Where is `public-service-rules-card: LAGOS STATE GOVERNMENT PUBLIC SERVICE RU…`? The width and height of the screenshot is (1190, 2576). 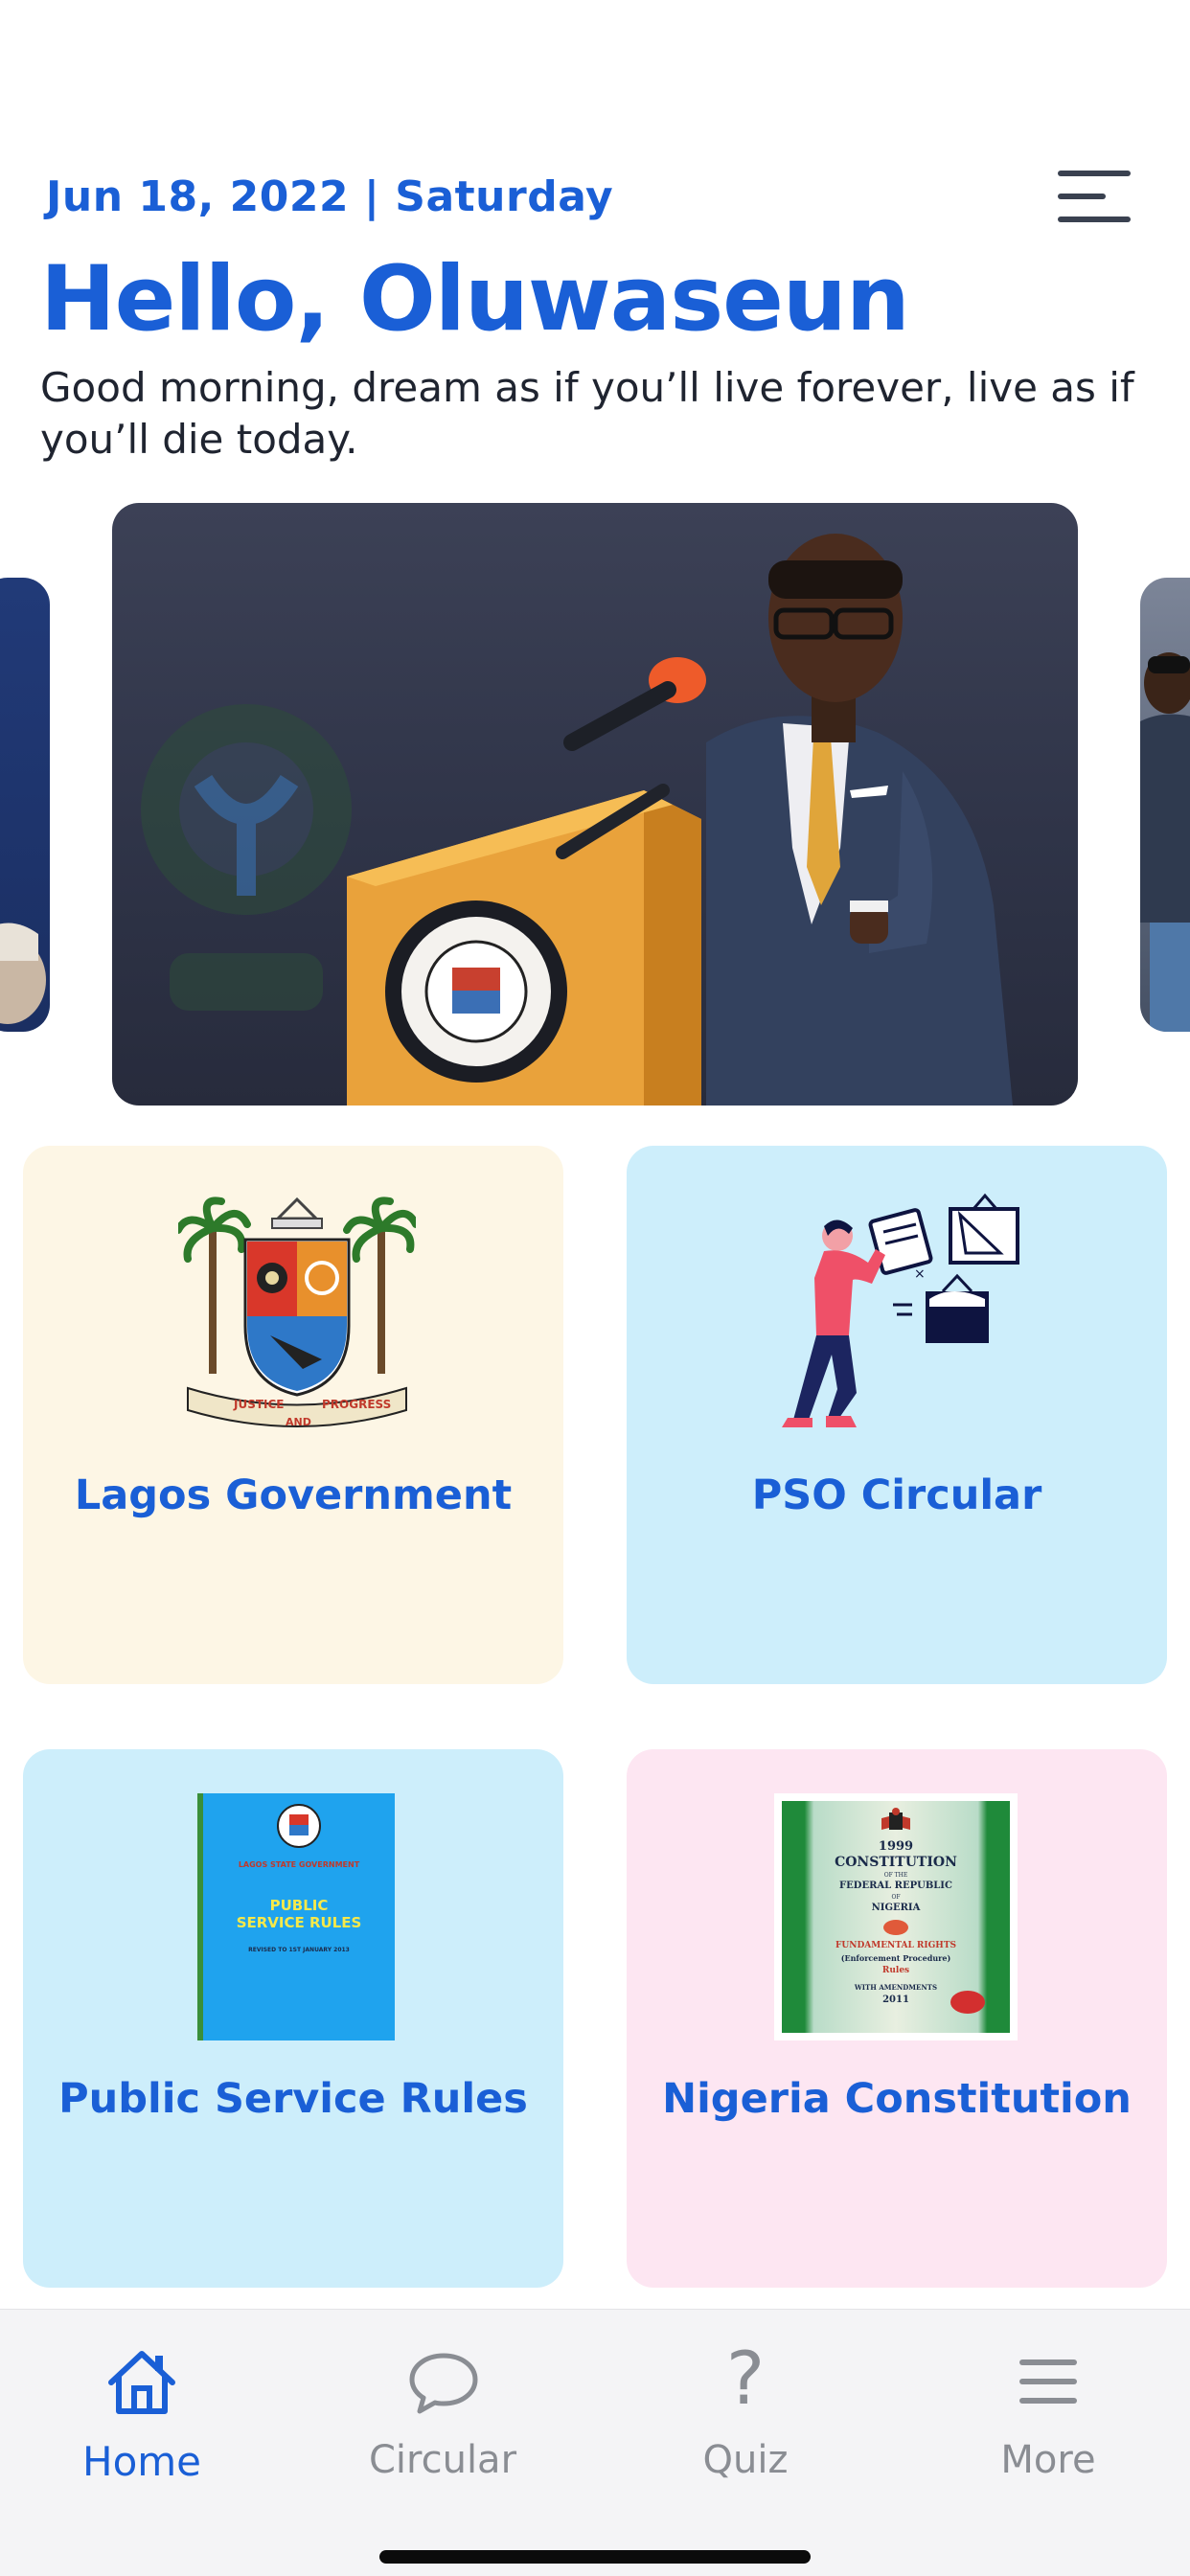 public-service-rules-card: LAGOS STATE GOVERNMENT PUBLIC SERVICE RU… is located at coordinates (293, 2019).